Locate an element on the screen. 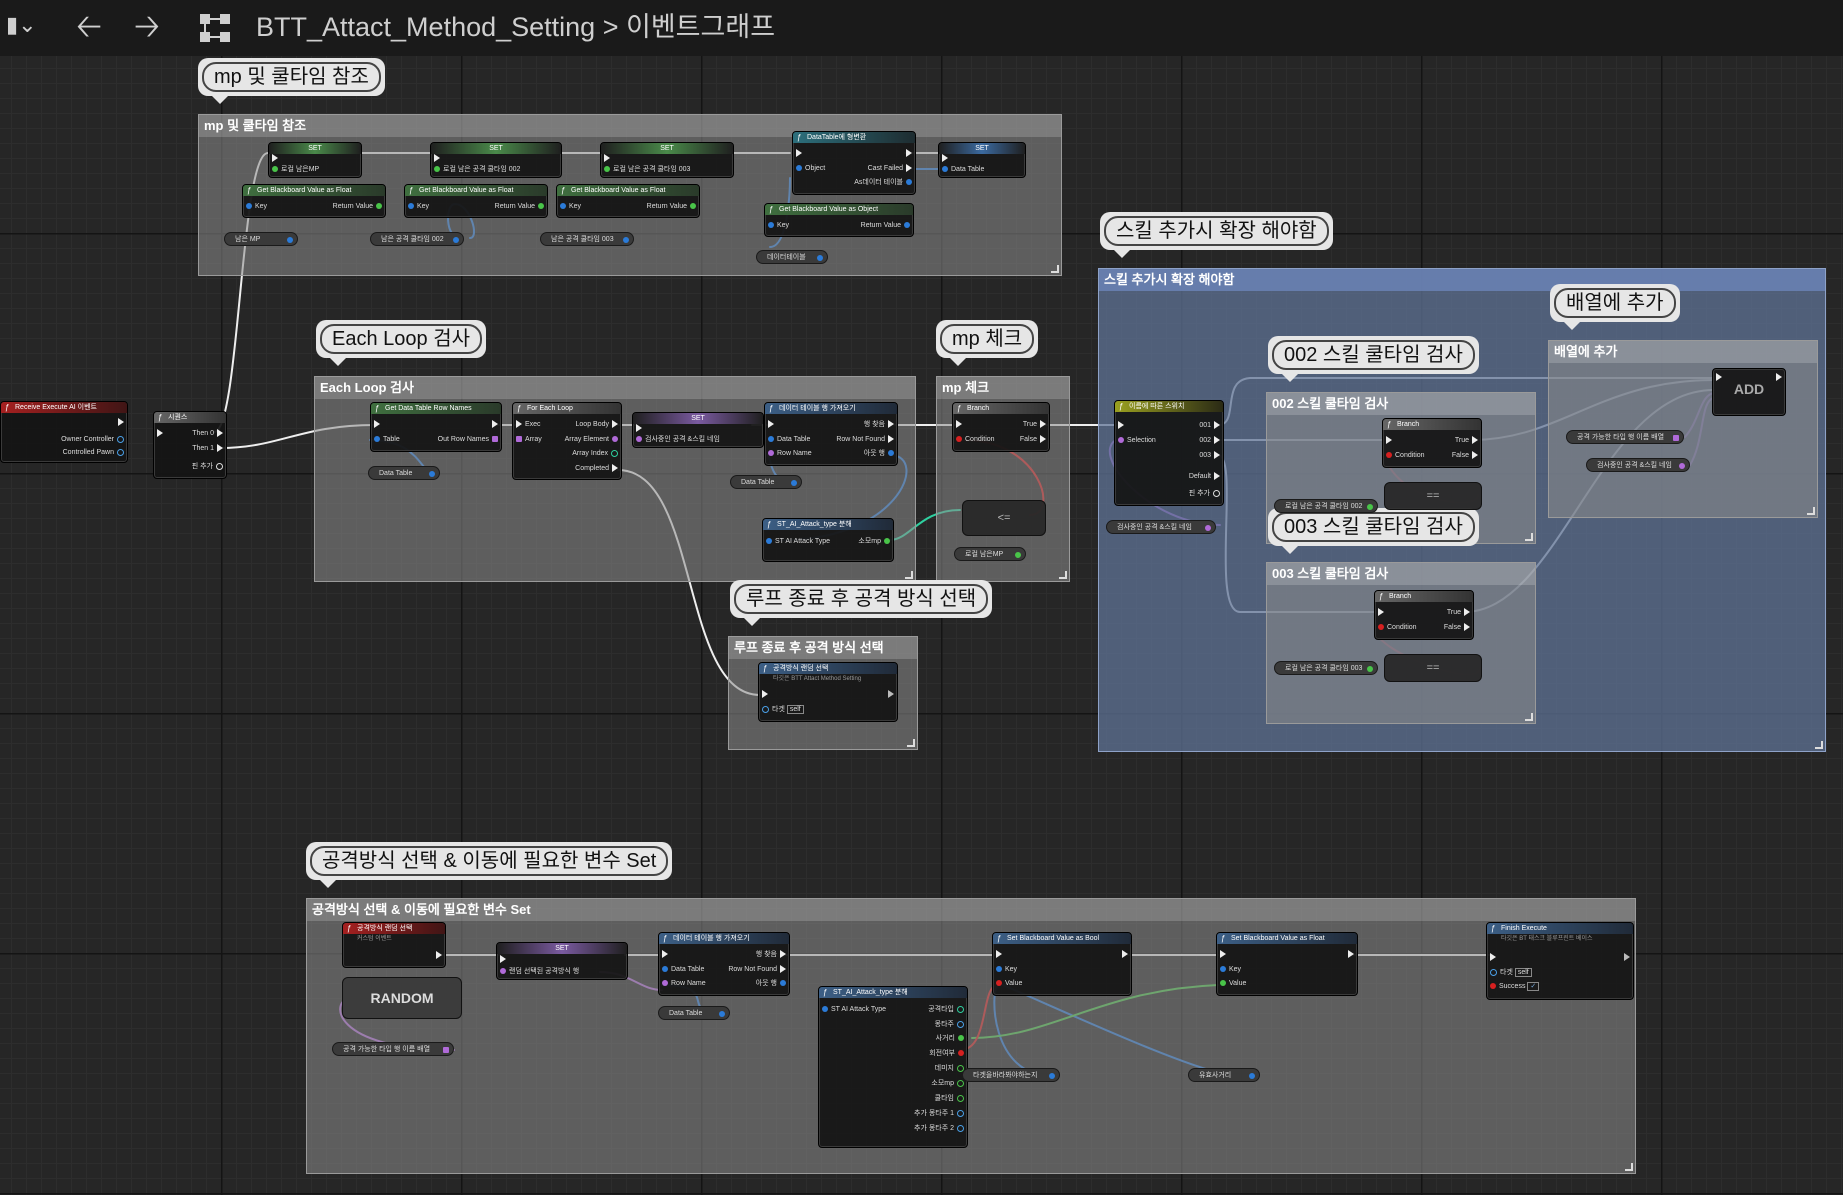 The height and width of the screenshot is (1195, 1843). comment-bubble-skill-extend: 스킬 추가시 확장 해야함 is located at coordinates (1216, 235).